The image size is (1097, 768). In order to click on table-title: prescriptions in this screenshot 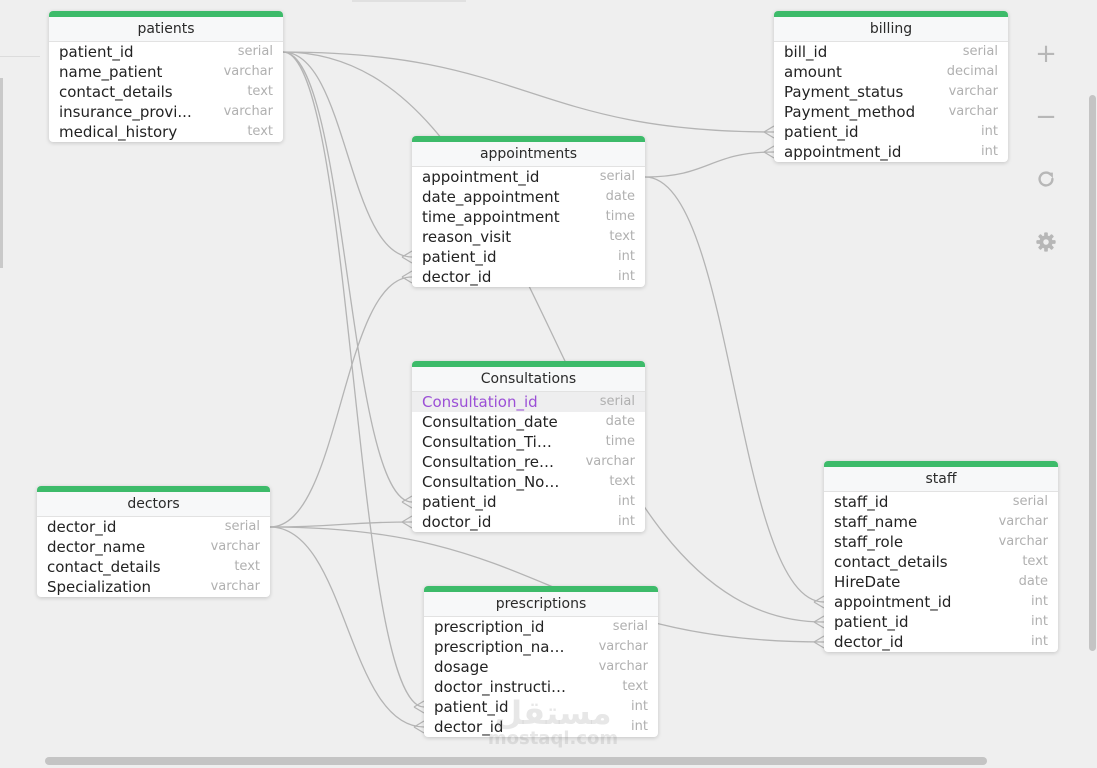, I will do `click(541, 604)`.